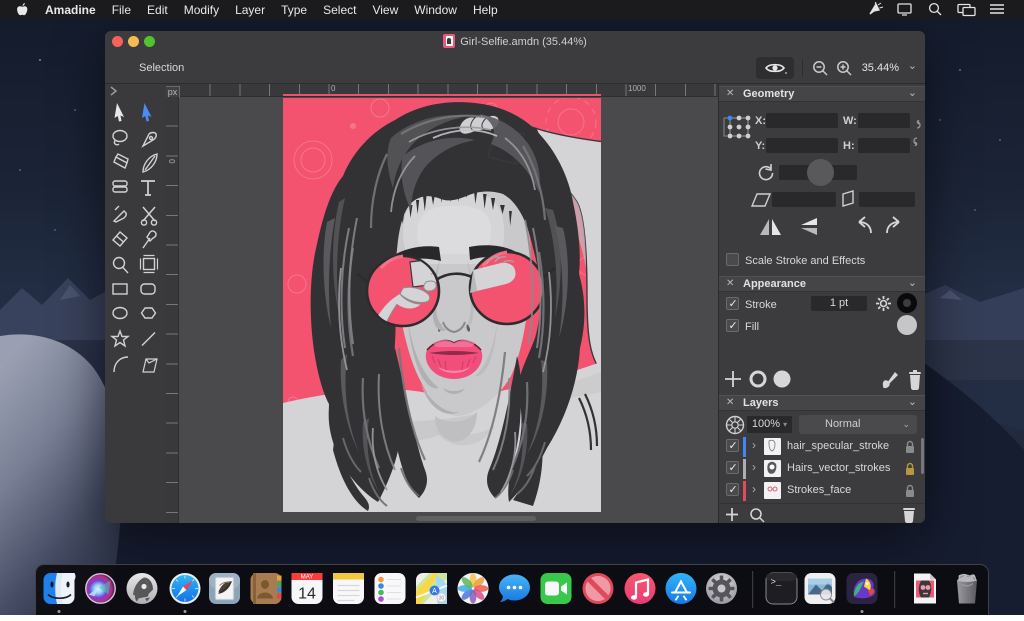 This screenshot has width=1024, height=621. What do you see at coordinates (307, 578) in the screenshot?
I see `svg-text: MAY` at bounding box center [307, 578].